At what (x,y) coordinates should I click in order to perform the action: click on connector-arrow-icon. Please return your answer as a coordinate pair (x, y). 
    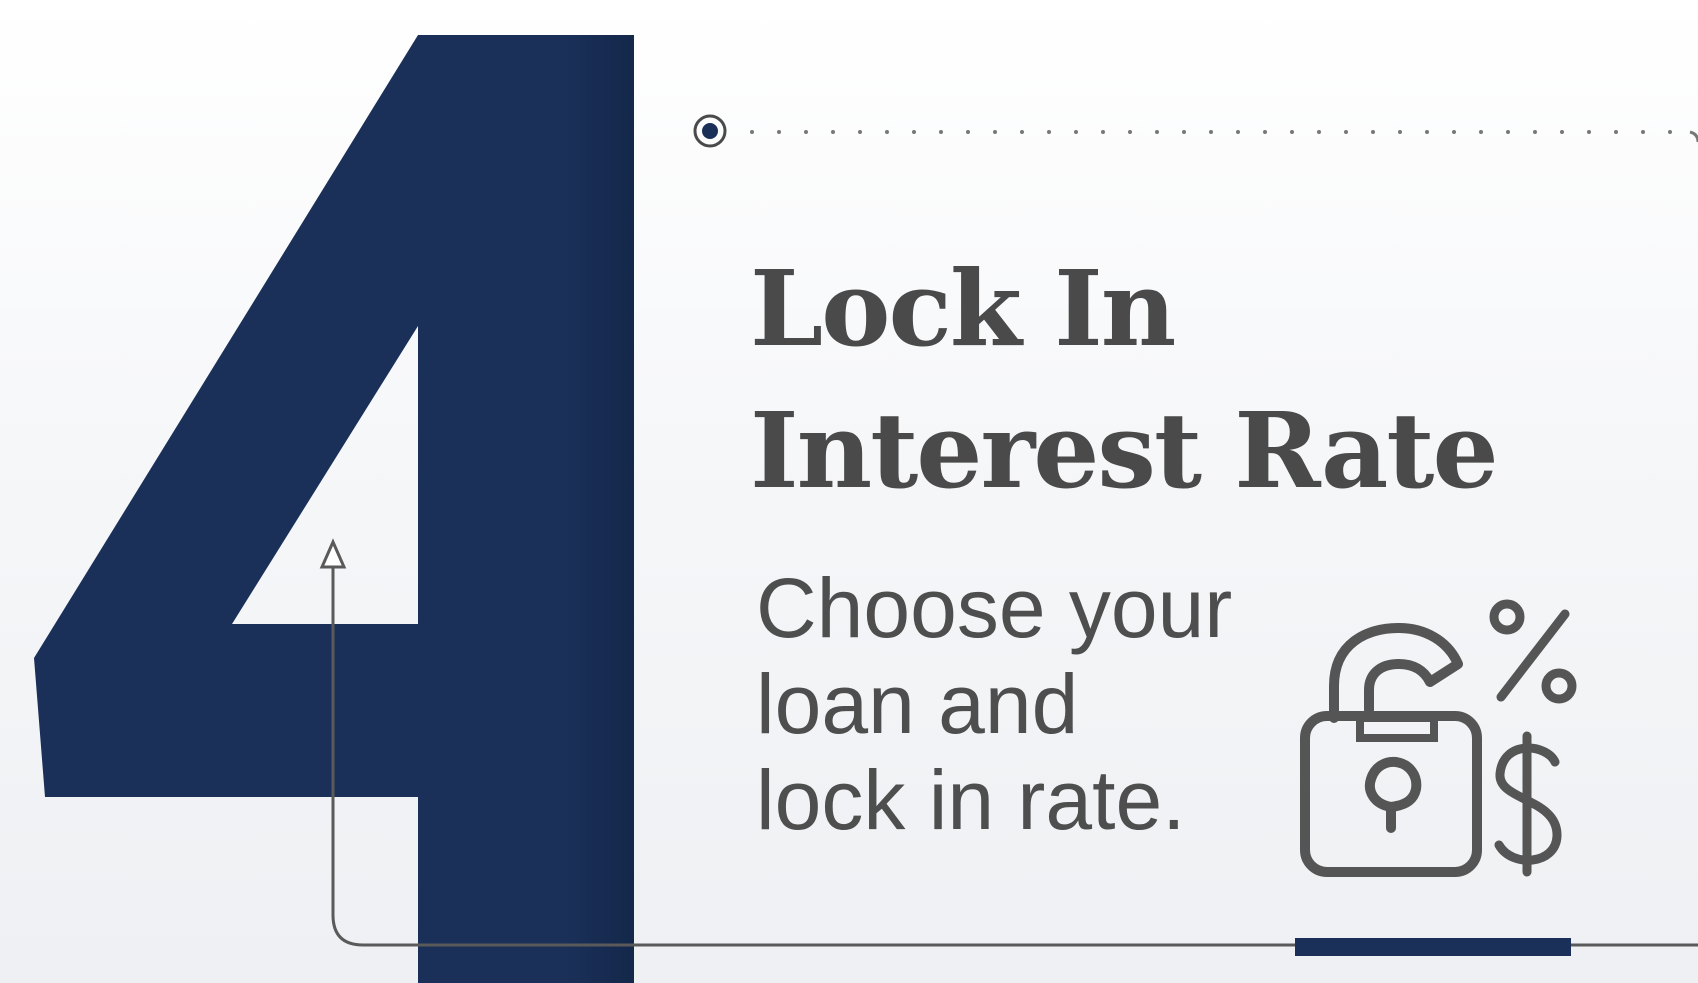
    Looking at the image, I should click on (333, 553).